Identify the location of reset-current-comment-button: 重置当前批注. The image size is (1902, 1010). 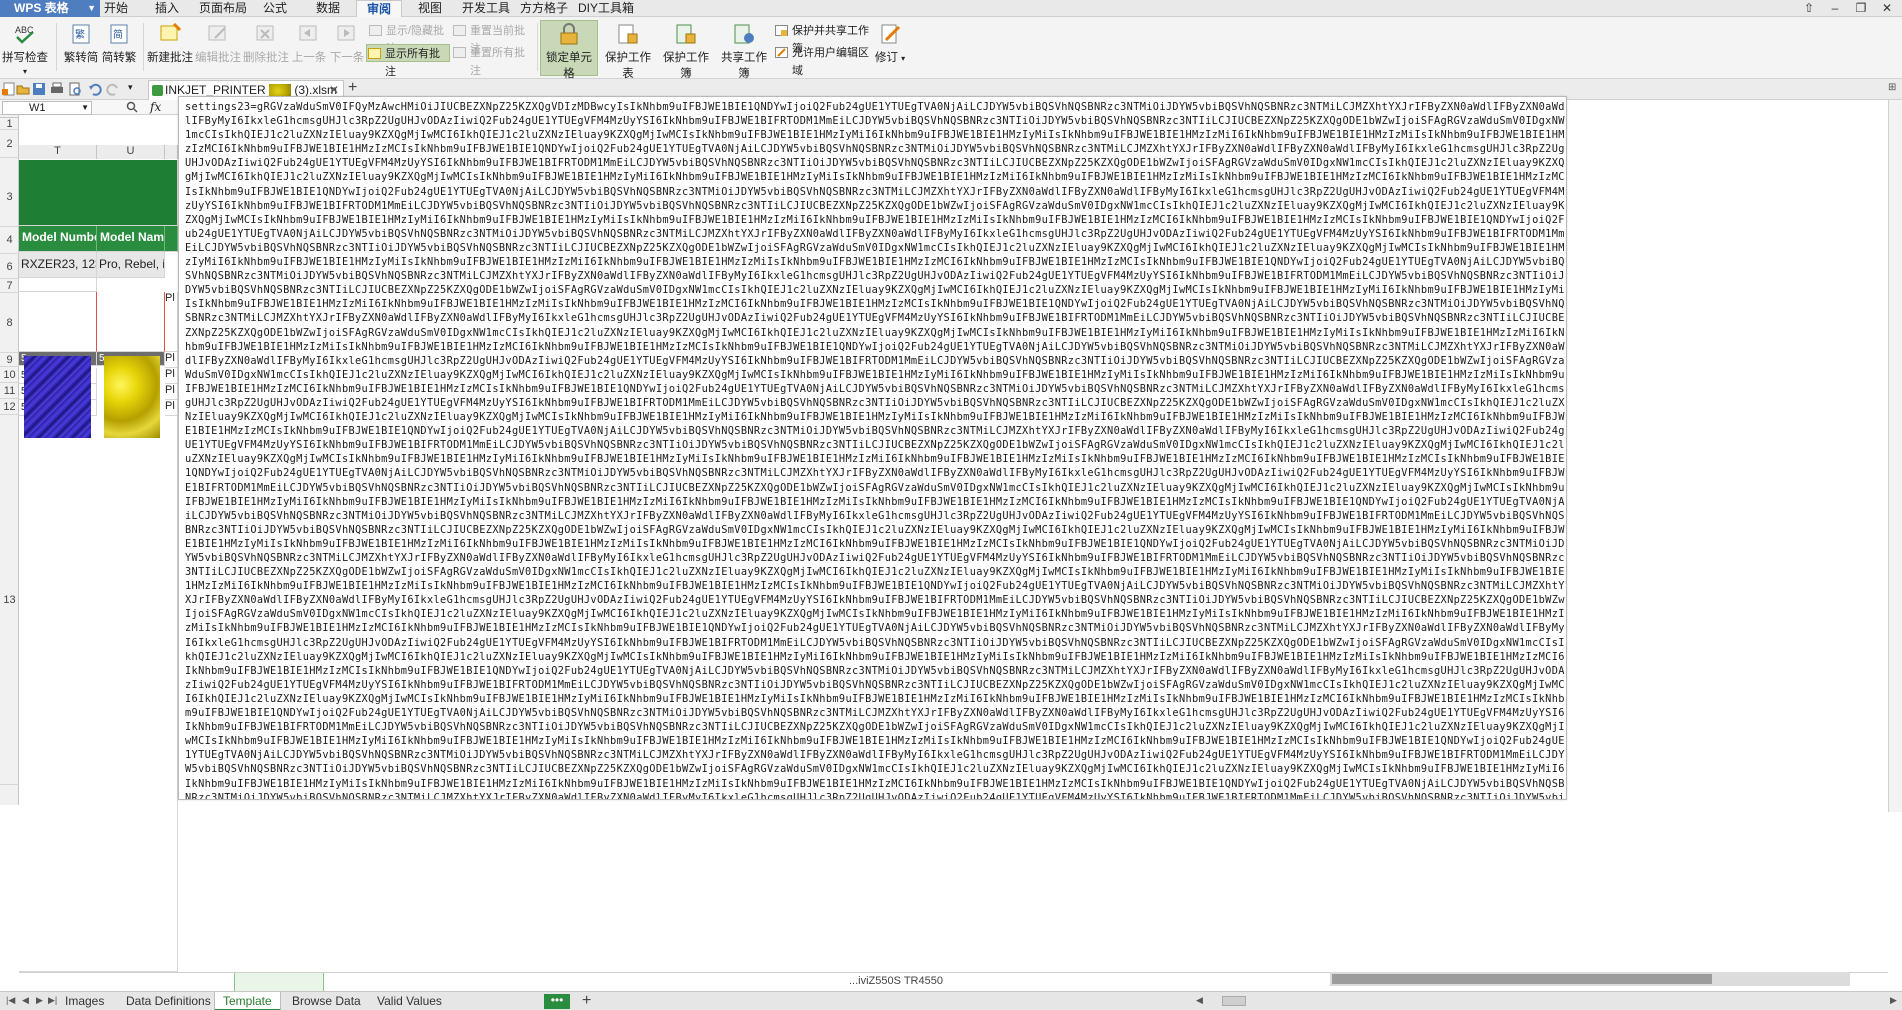
(493, 38).